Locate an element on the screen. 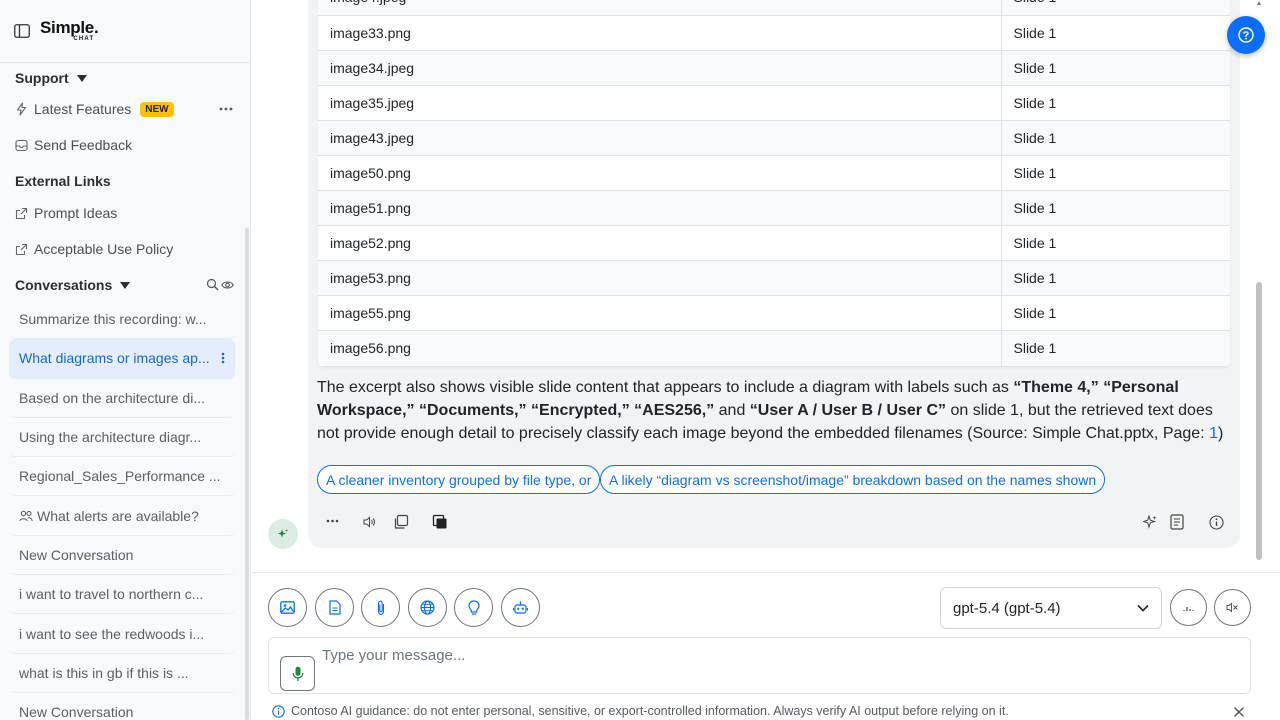 The width and height of the screenshot is (1280, 720). para-bold: “User A / User B / User C” is located at coordinates (848, 410).